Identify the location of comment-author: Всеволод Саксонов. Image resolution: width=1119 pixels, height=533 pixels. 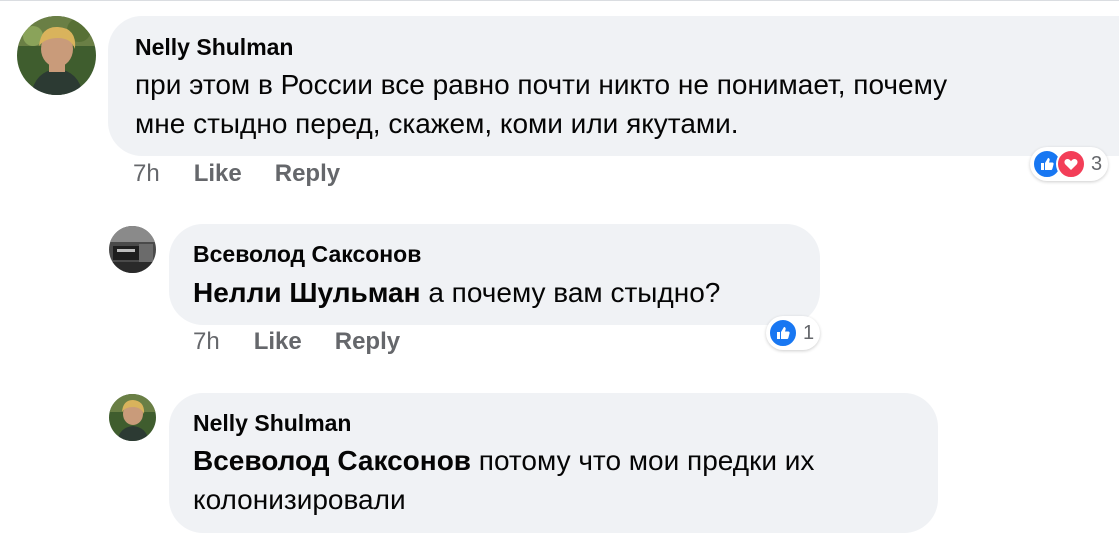
(506, 254).